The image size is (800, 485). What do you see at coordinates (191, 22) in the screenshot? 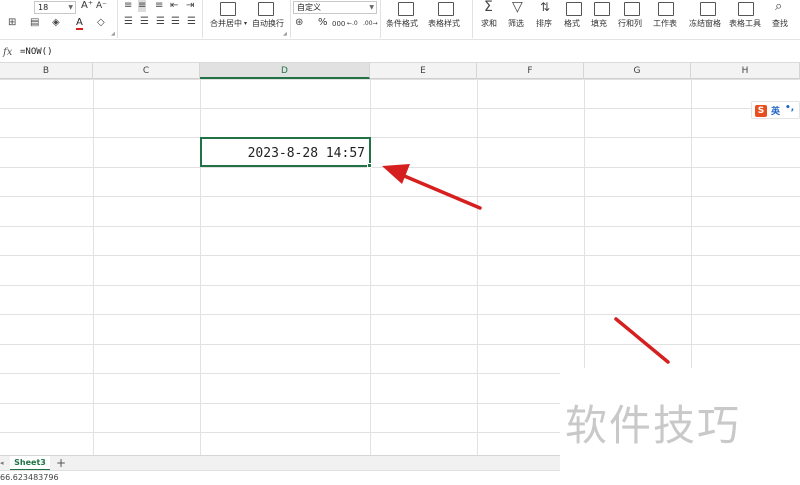
I see `distributed-align-icon: ☰` at bounding box center [191, 22].